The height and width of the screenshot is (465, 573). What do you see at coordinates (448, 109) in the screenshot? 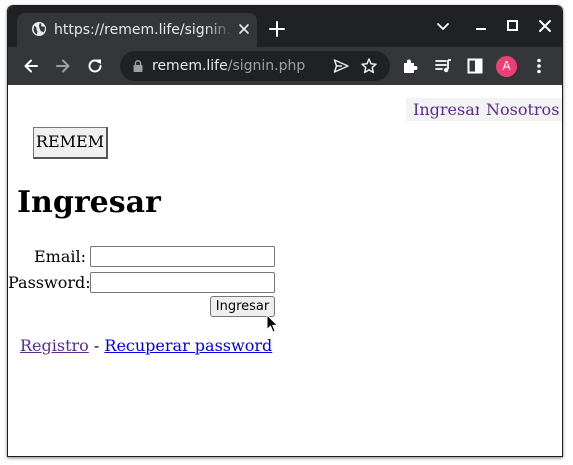
I see `nav-link-ingresar: Ingresar` at bounding box center [448, 109].